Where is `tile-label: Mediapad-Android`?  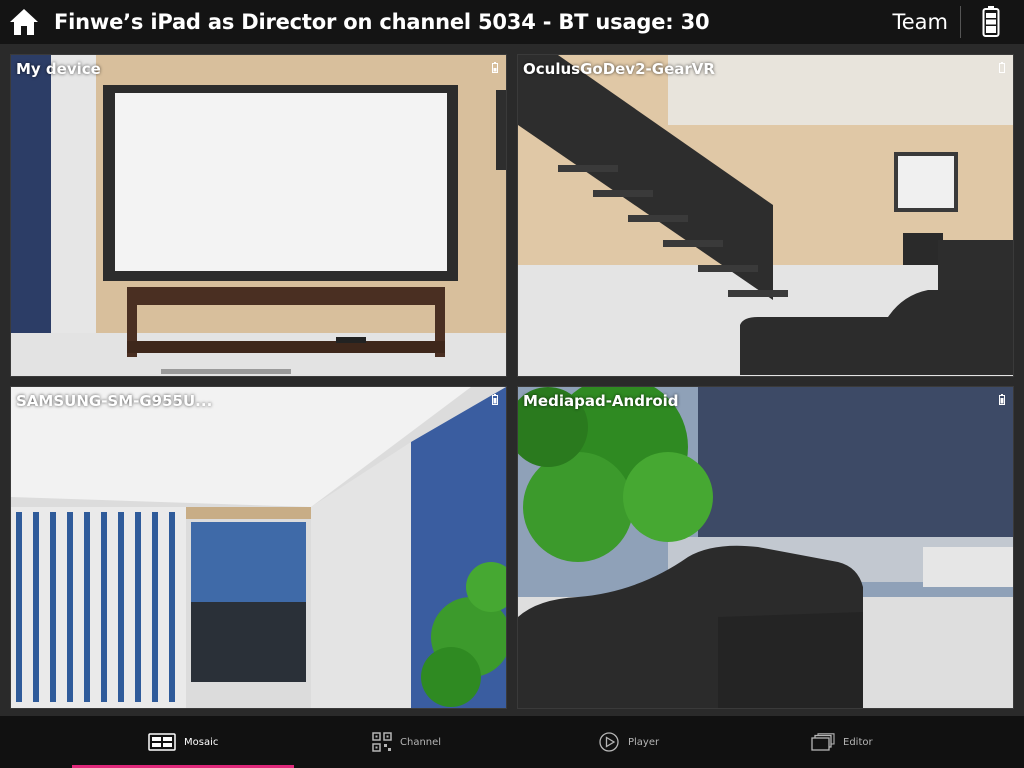
tile-label: Mediapad-Android is located at coordinates (601, 401).